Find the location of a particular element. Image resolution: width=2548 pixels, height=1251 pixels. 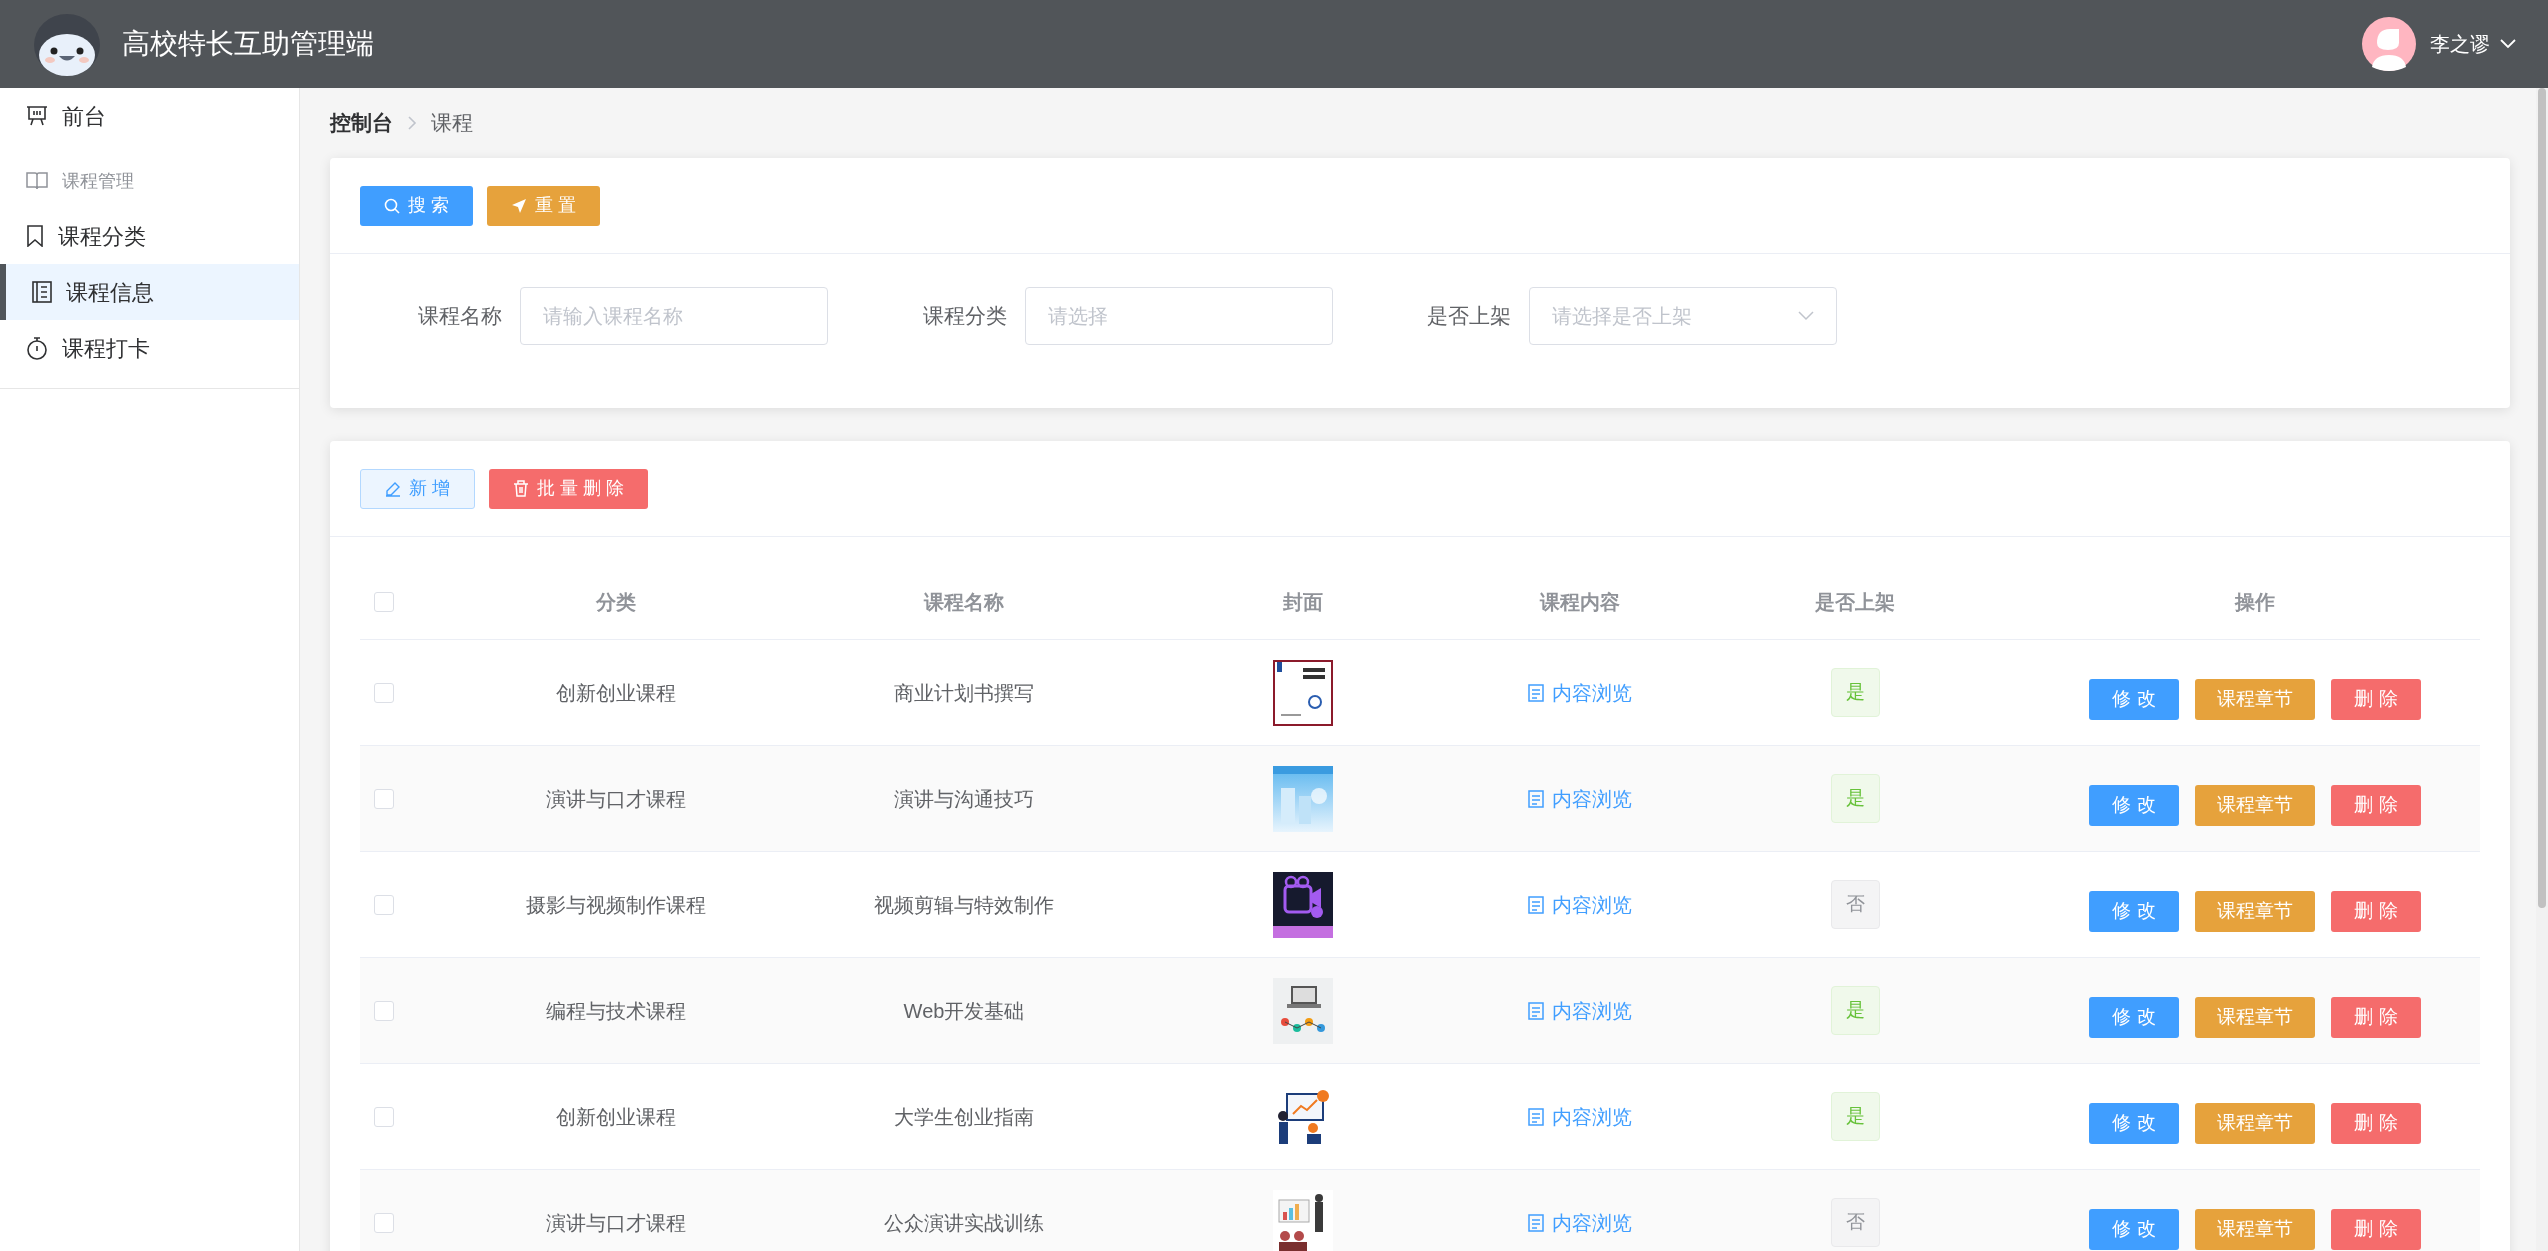

column-header: 分类 is located at coordinates (616, 602).